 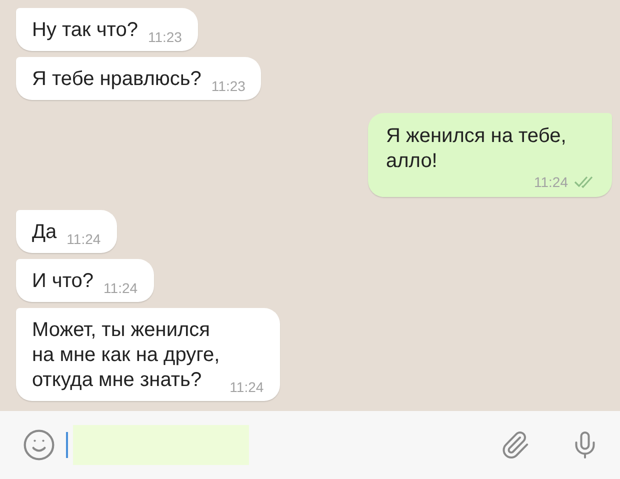 I want to click on message-text: Да, so click(x=44, y=232).